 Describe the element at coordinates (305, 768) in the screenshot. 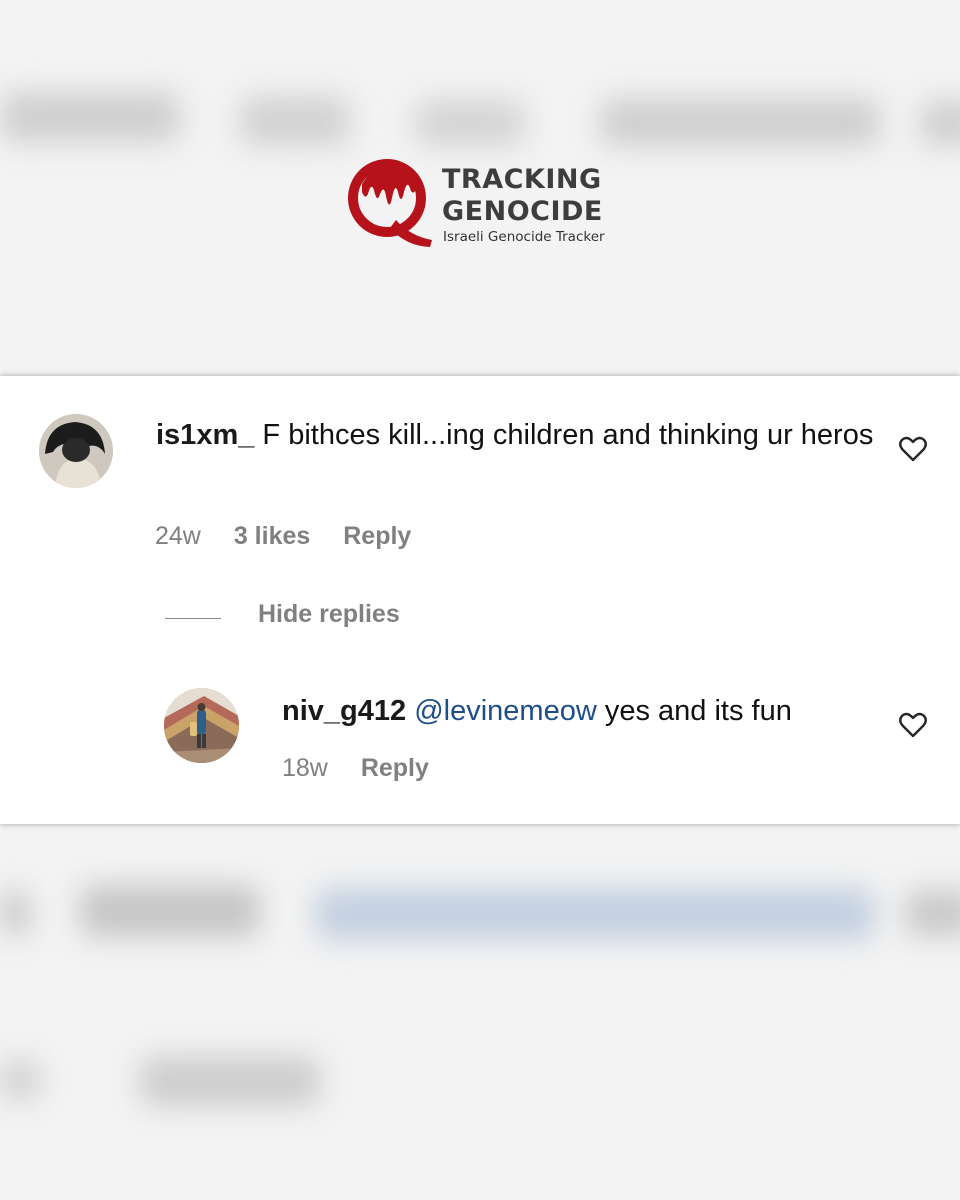

I see `reply-age: 18w` at that location.